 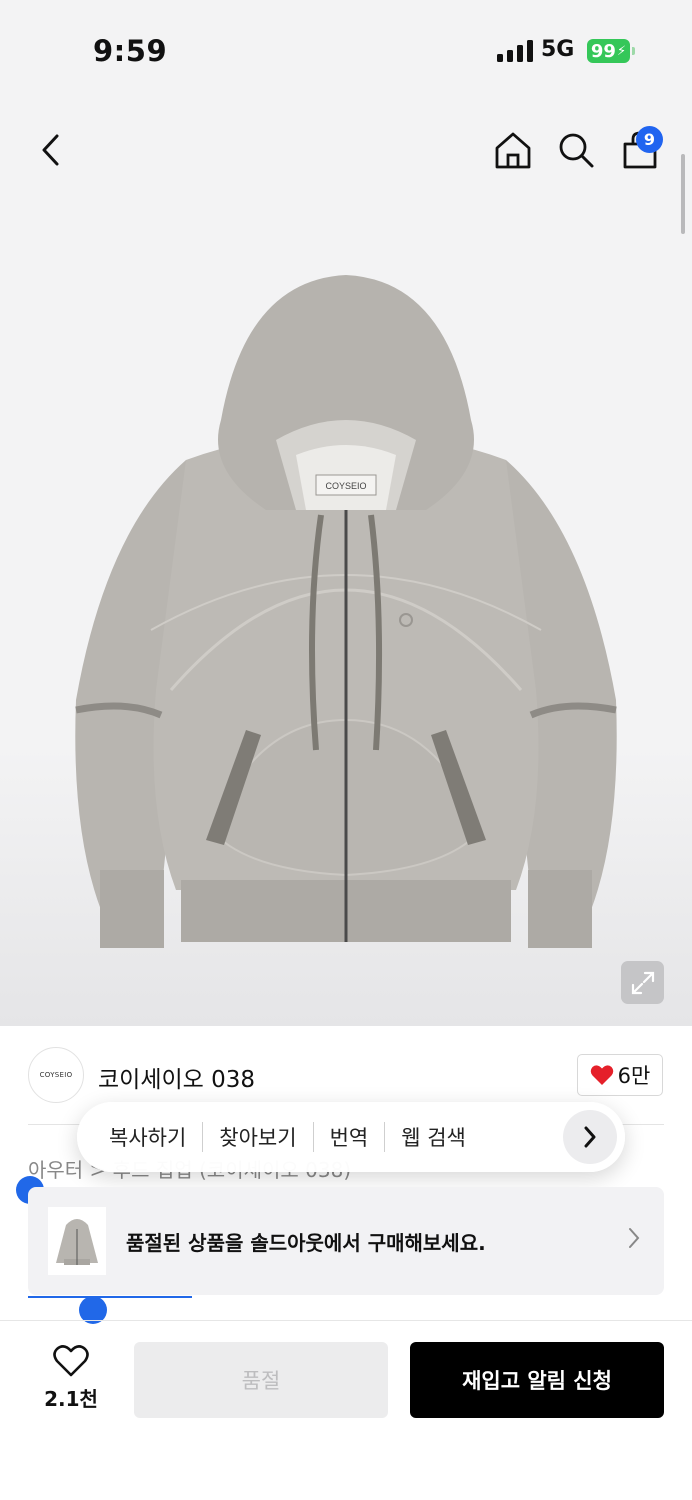 I want to click on expand-icon, so click(x=642, y=982).